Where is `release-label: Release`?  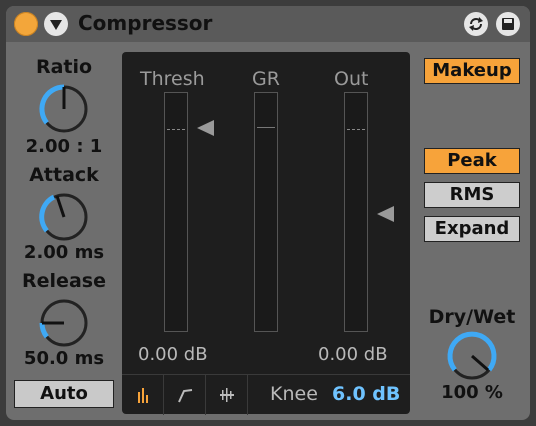 release-label: Release is located at coordinates (64, 281).